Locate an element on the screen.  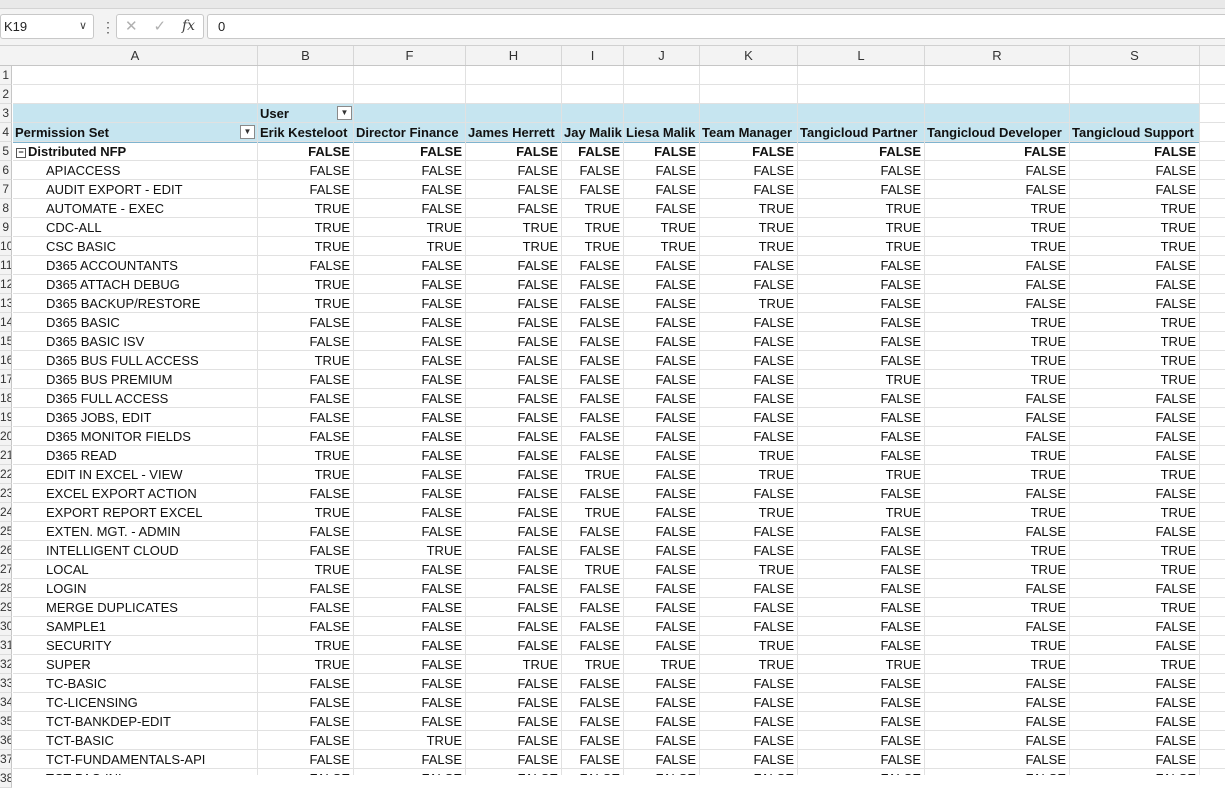
row-header: 32 is located at coordinates (6, 664).